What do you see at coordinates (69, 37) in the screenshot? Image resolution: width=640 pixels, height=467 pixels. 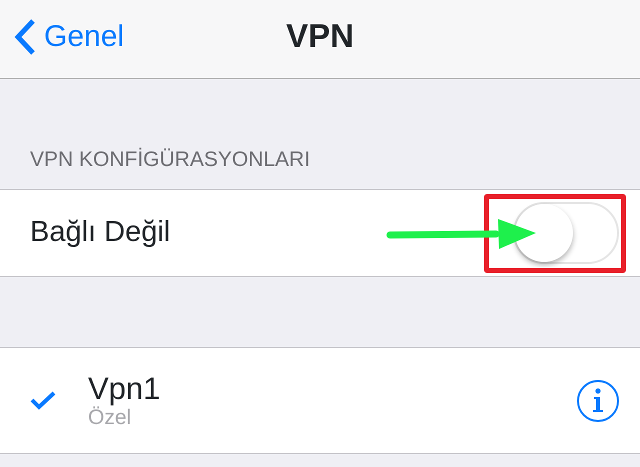 I see `back-button: Genel` at bounding box center [69, 37].